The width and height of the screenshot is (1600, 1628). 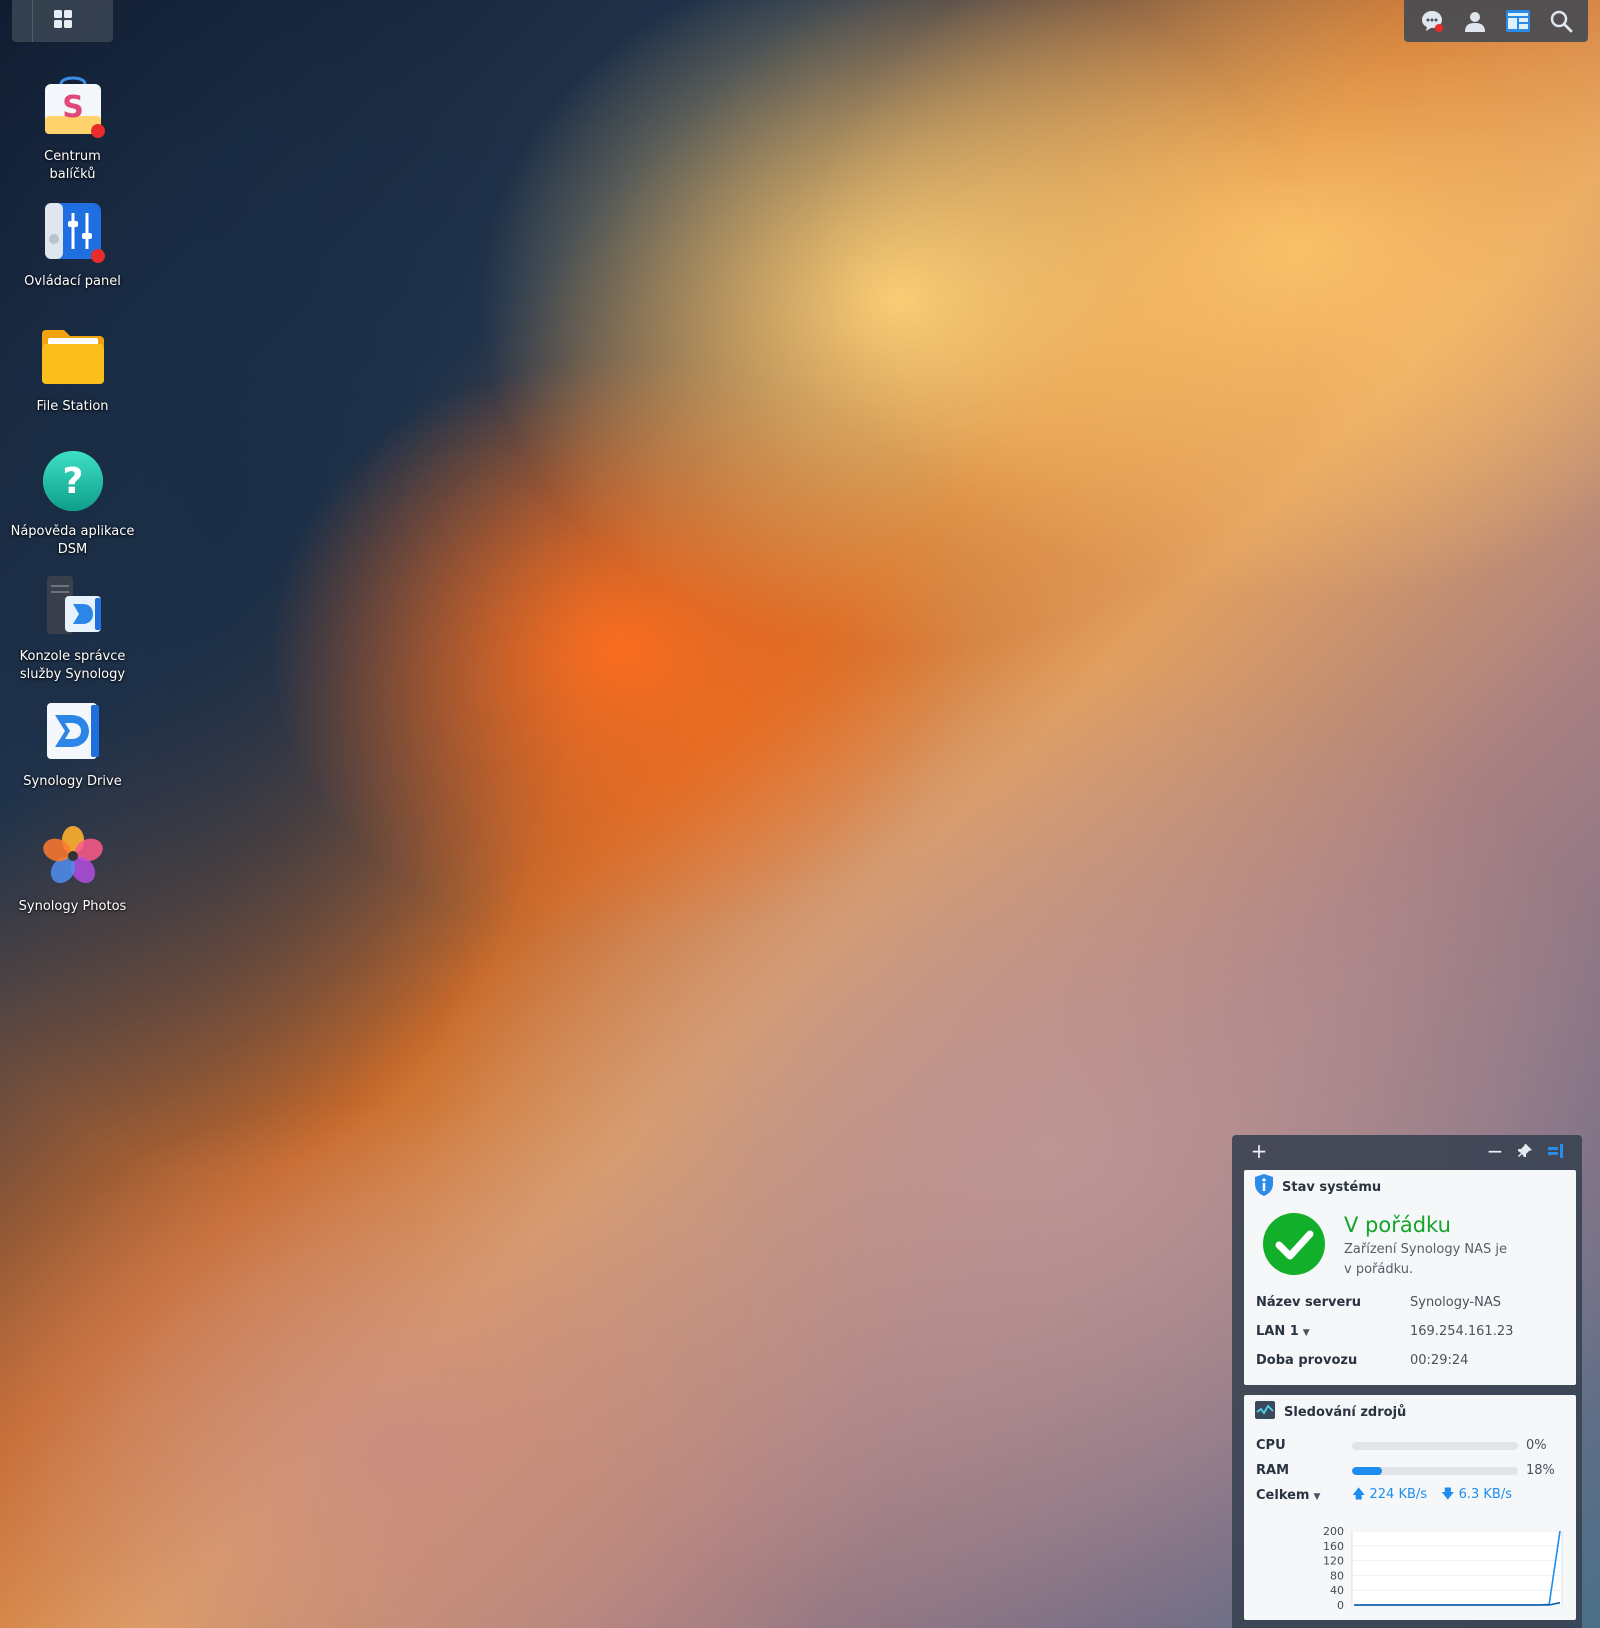 I want to click on info-key: LAN 1, so click(x=1277, y=1331).